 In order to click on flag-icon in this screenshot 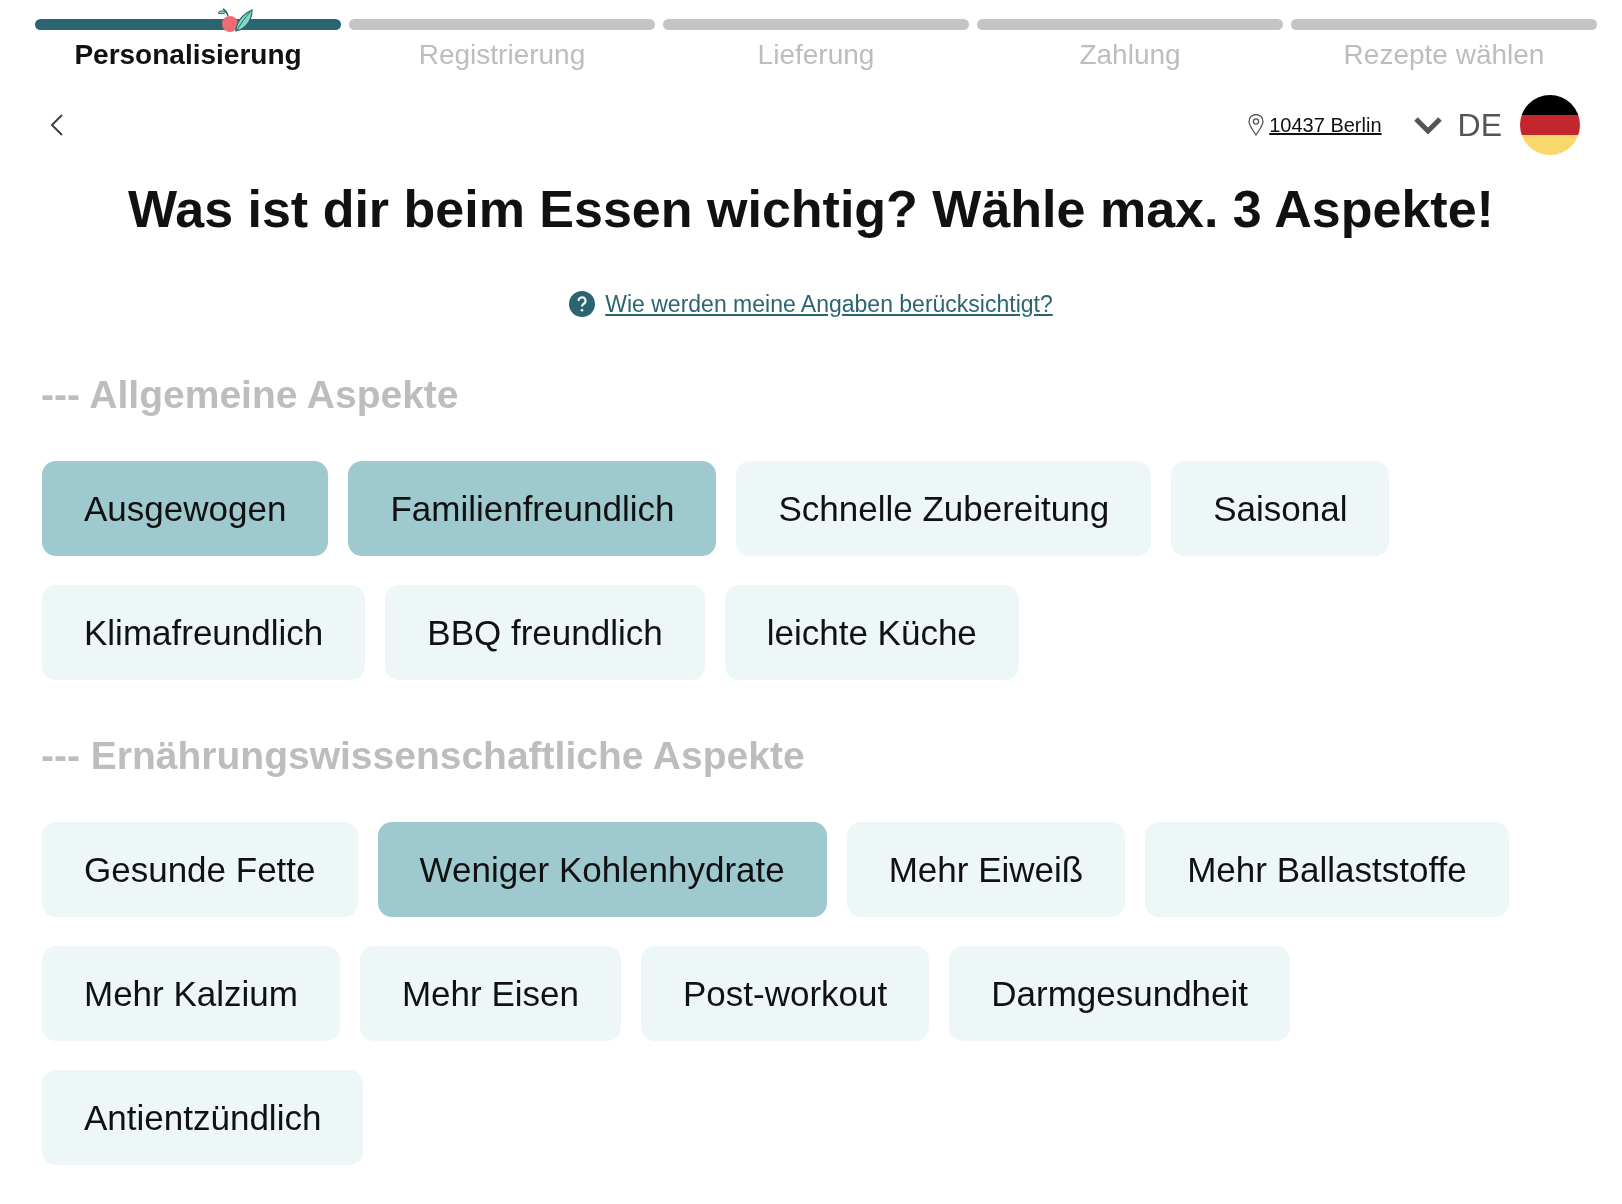, I will do `click(1550, 125)`.